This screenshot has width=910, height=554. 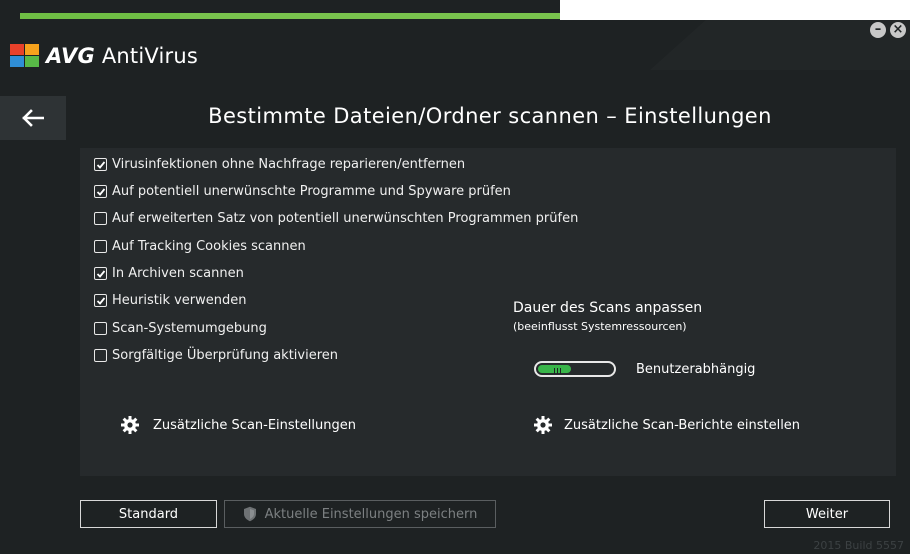 I want to click on arrow-left-icon, so click(x=33, y=118).